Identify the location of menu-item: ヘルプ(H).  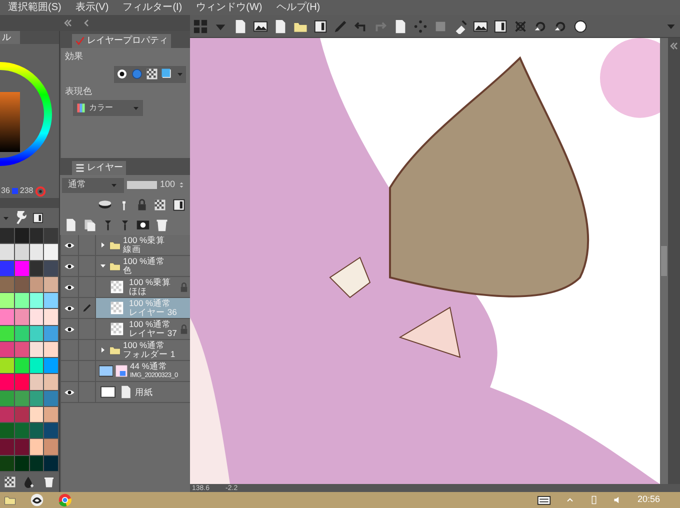
(298, 7).